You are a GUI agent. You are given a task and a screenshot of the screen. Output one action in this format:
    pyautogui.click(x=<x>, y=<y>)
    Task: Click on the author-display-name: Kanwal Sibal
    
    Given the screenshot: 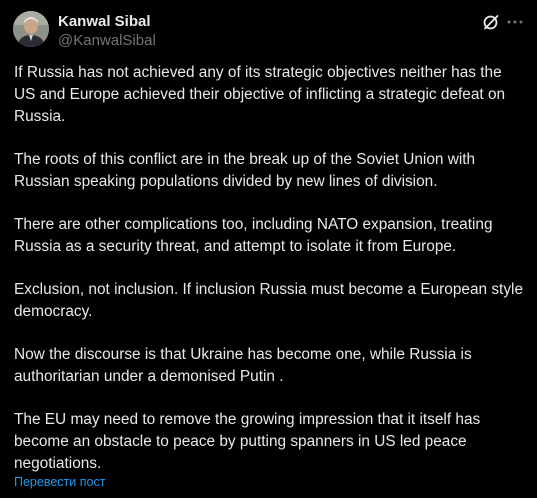 What is the action you would take?
    pyautogui.click(x=107, y=21)
    